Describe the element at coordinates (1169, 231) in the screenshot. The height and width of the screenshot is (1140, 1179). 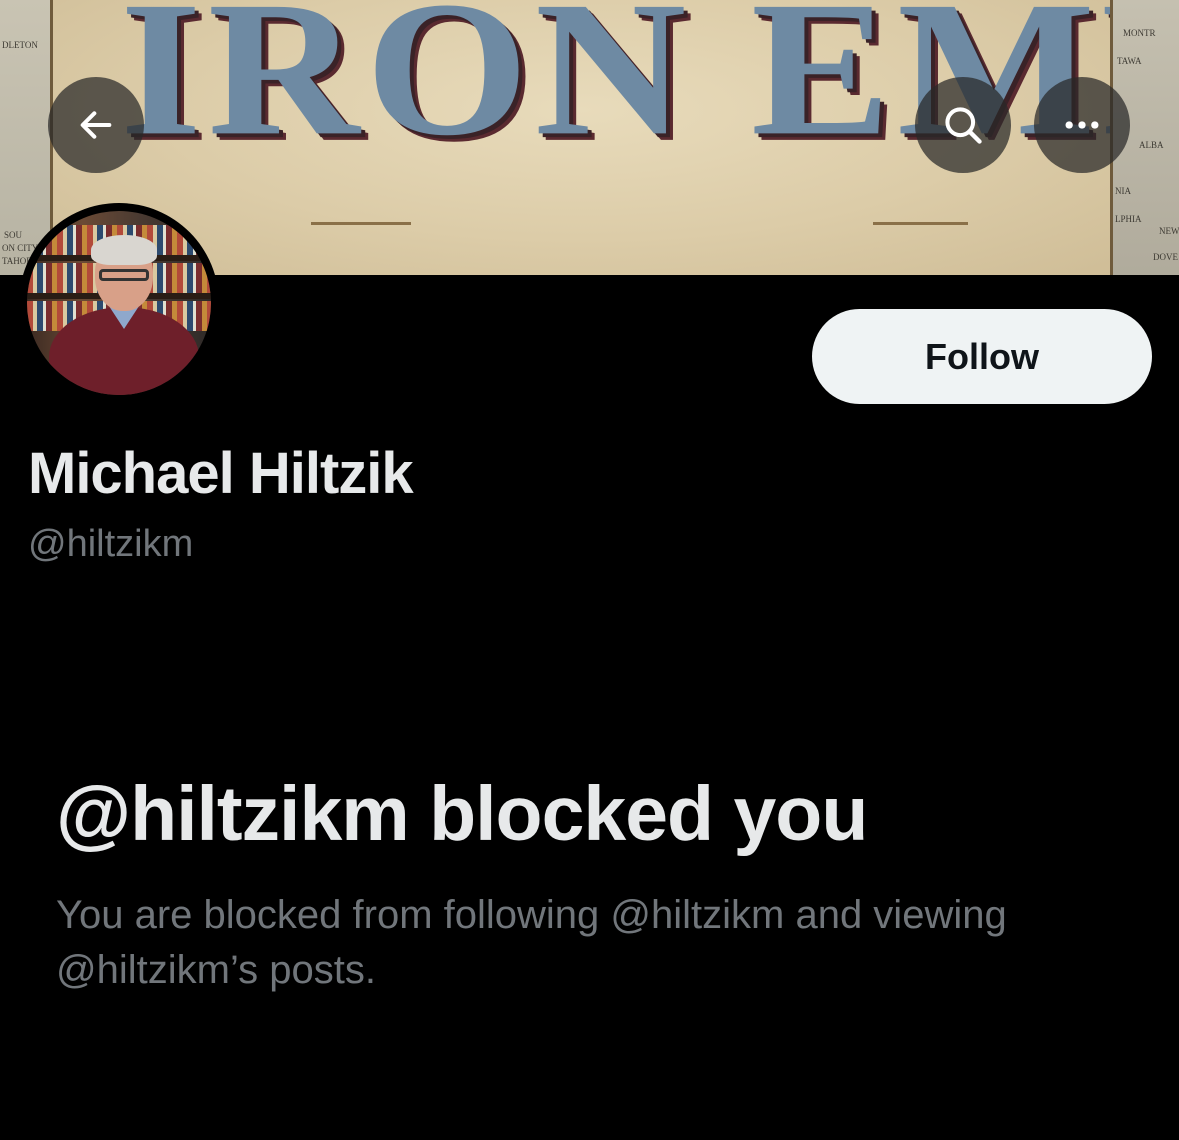
I see `map-label: NEW` at that location.